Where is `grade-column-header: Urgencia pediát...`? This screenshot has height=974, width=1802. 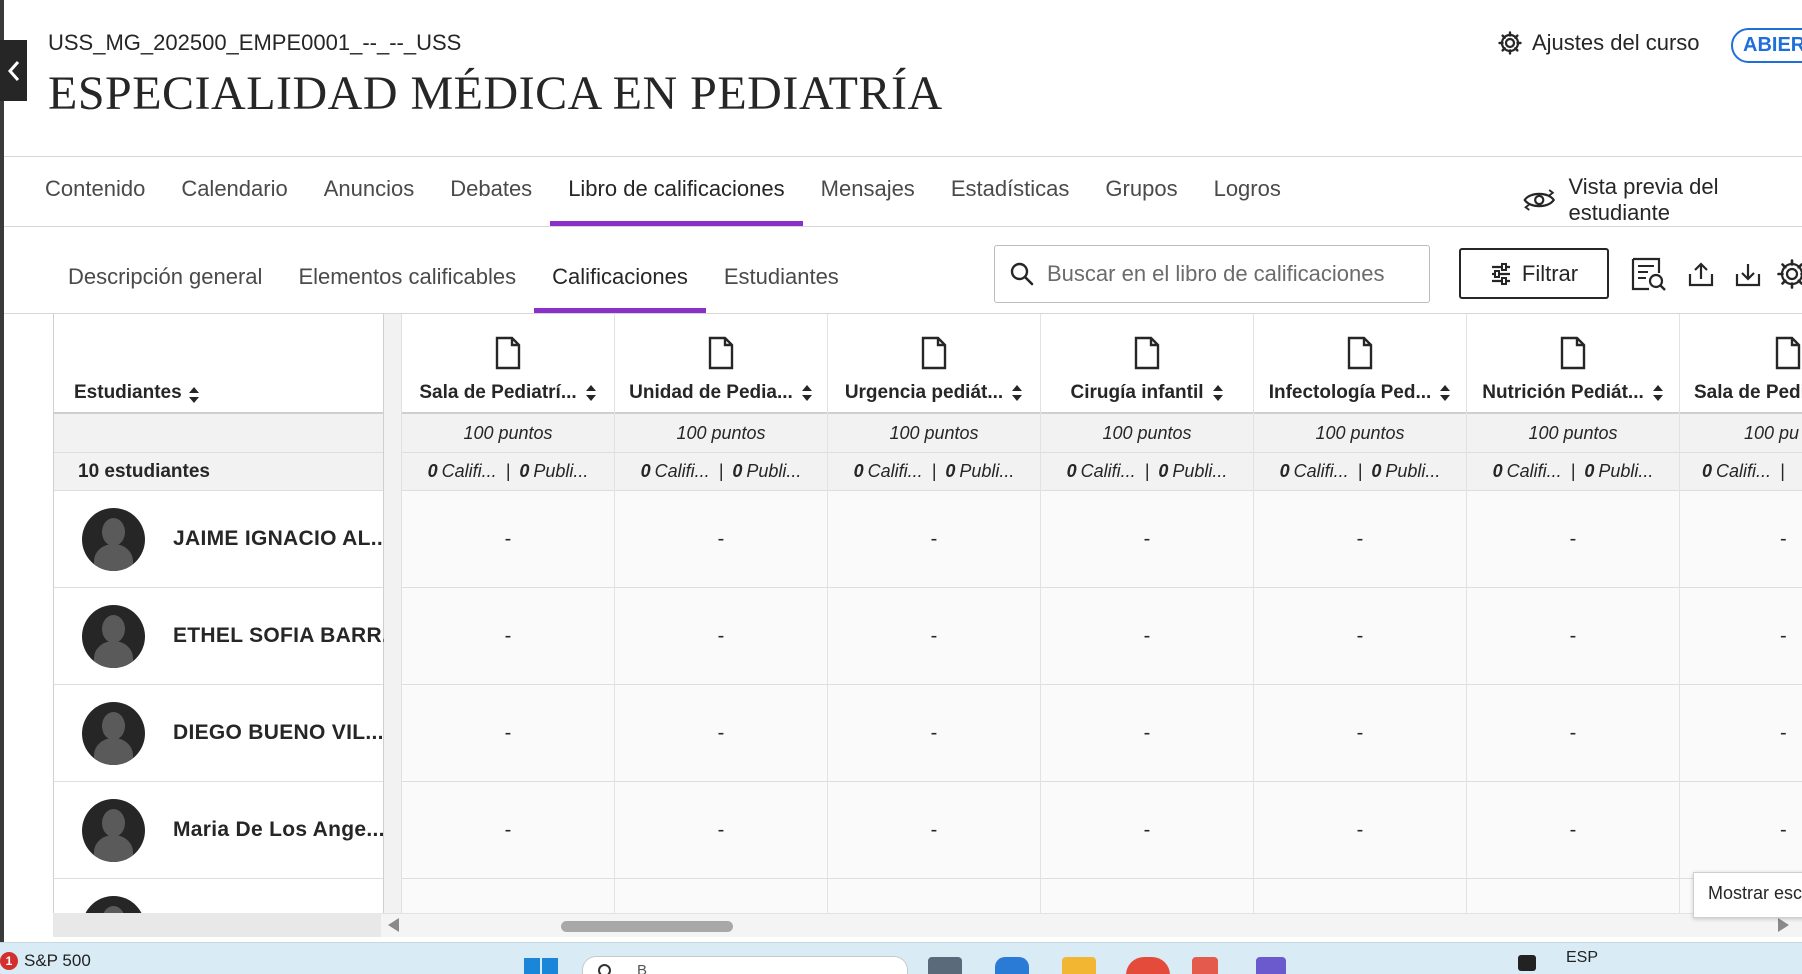
grade-column-header: Urgencia pediát... is located at coordinates (934, 364).